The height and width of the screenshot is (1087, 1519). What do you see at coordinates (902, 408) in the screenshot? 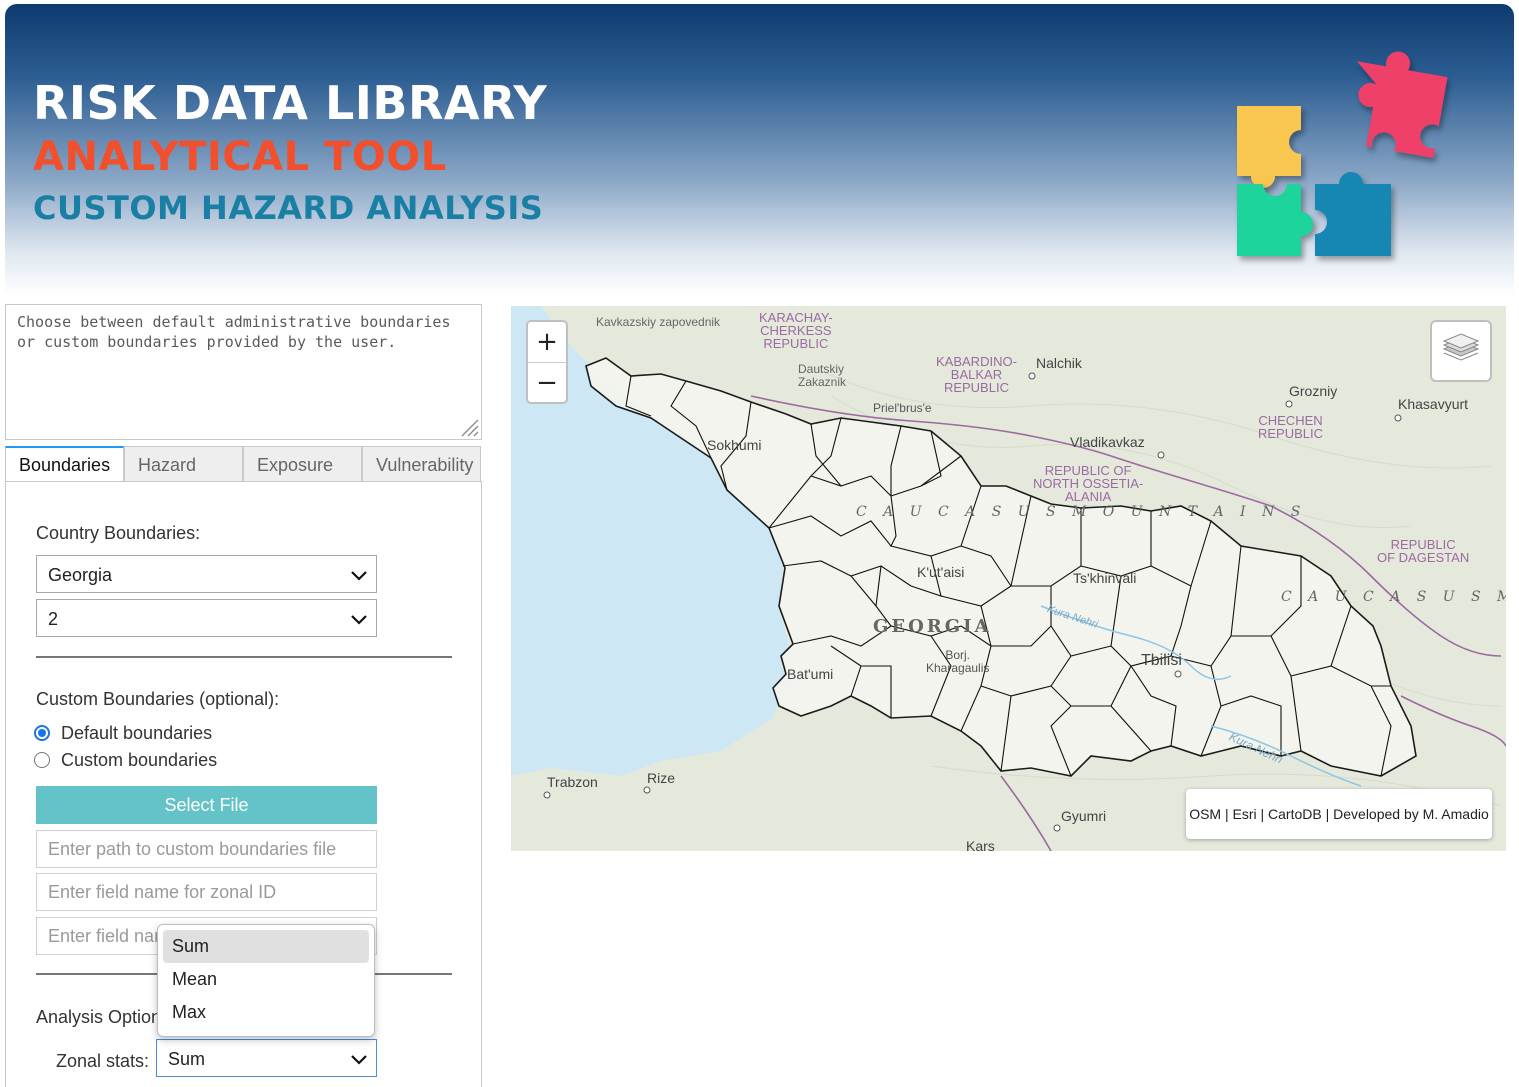
I see `map-label: Priel'brus'e` at bounding box center [902, 408].